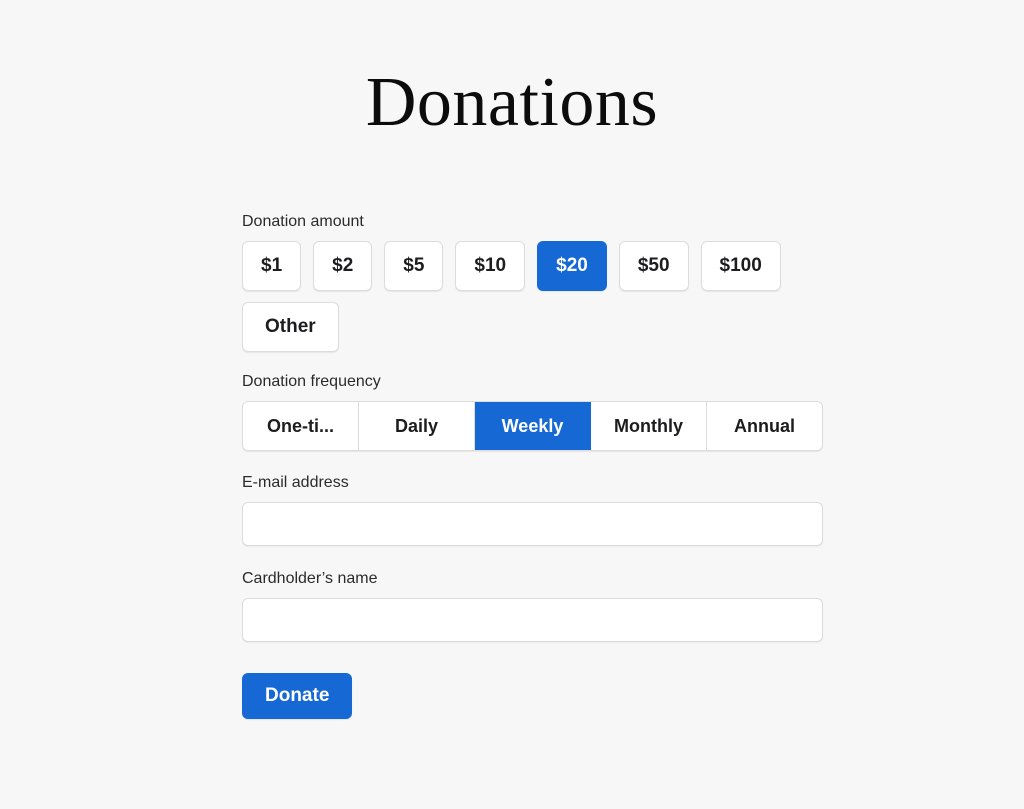  I want to click on amount-option-50: $50, so click(653, 266).